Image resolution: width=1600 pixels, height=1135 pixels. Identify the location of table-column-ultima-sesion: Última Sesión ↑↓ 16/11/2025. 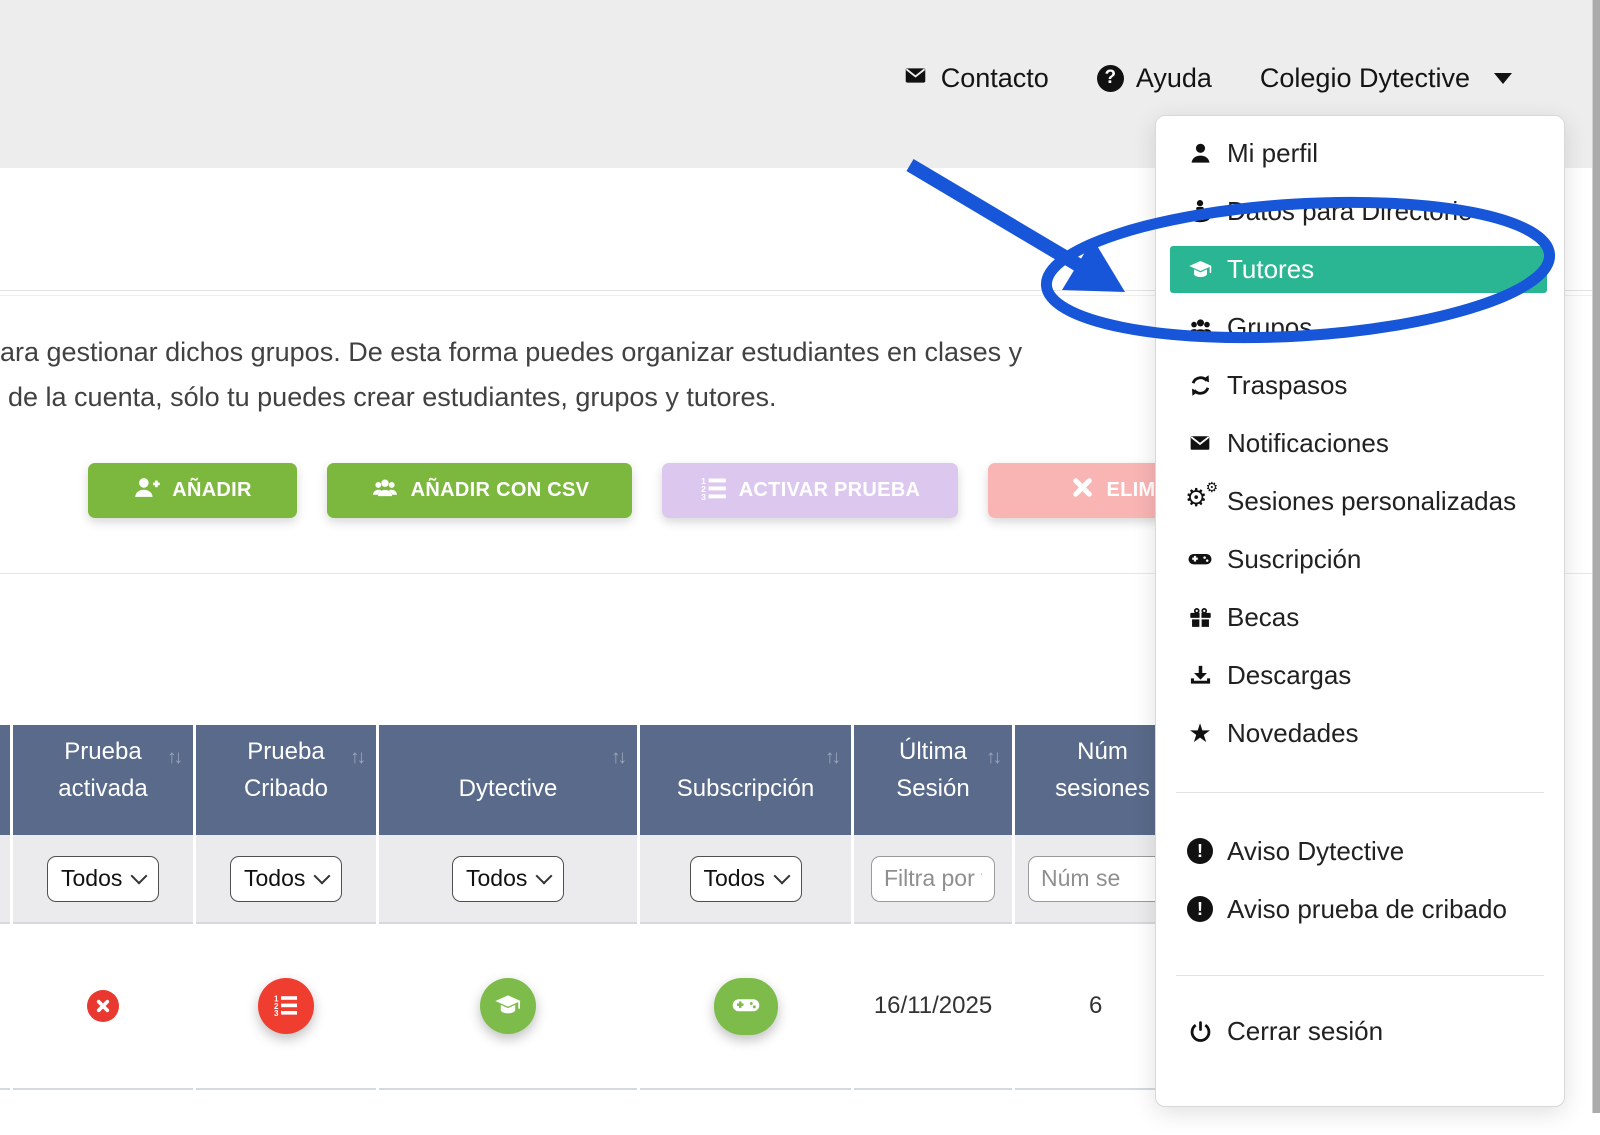
(933, 930).